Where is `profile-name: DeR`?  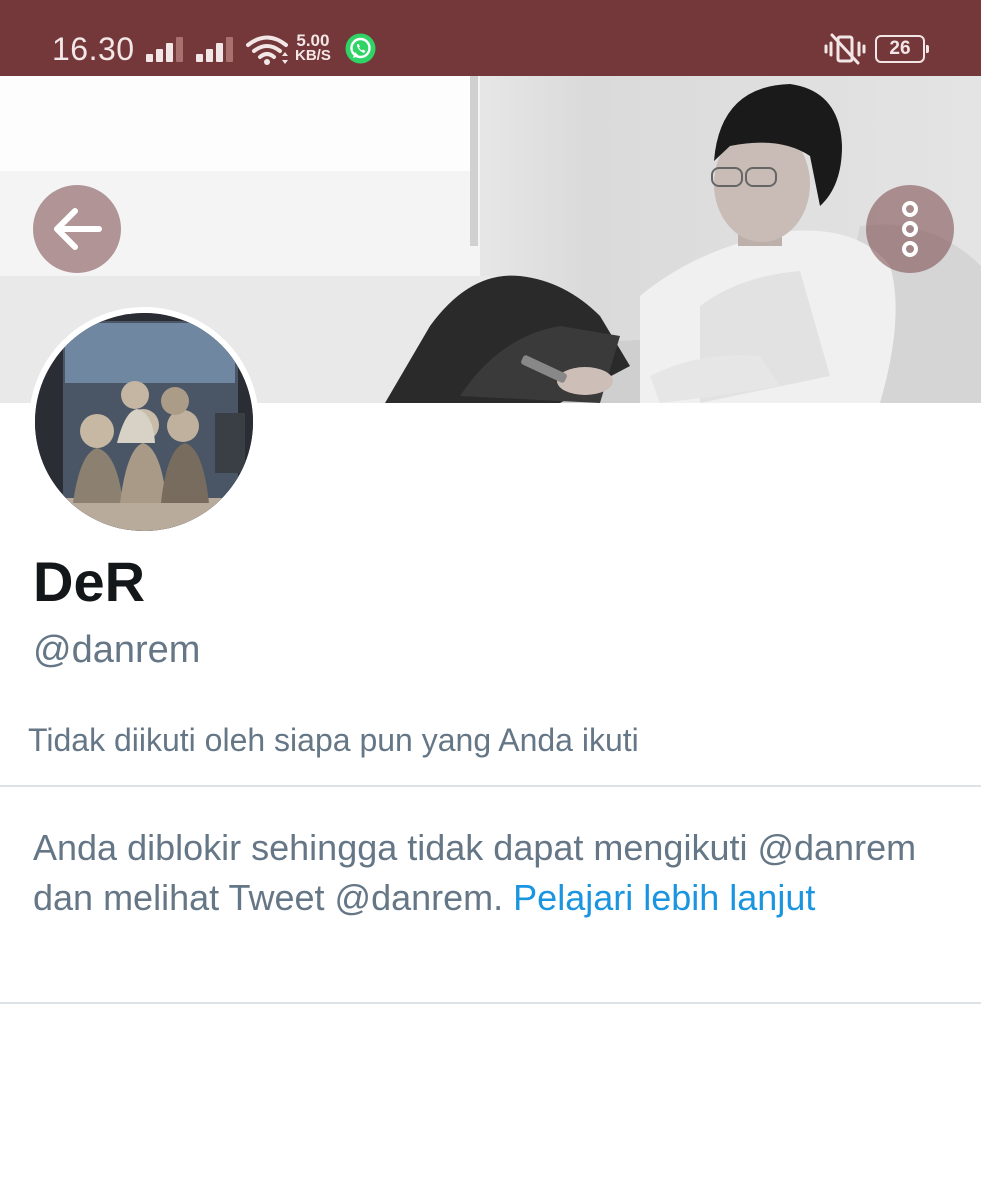 profile-name: DeR is located at coordinates (89, 581).